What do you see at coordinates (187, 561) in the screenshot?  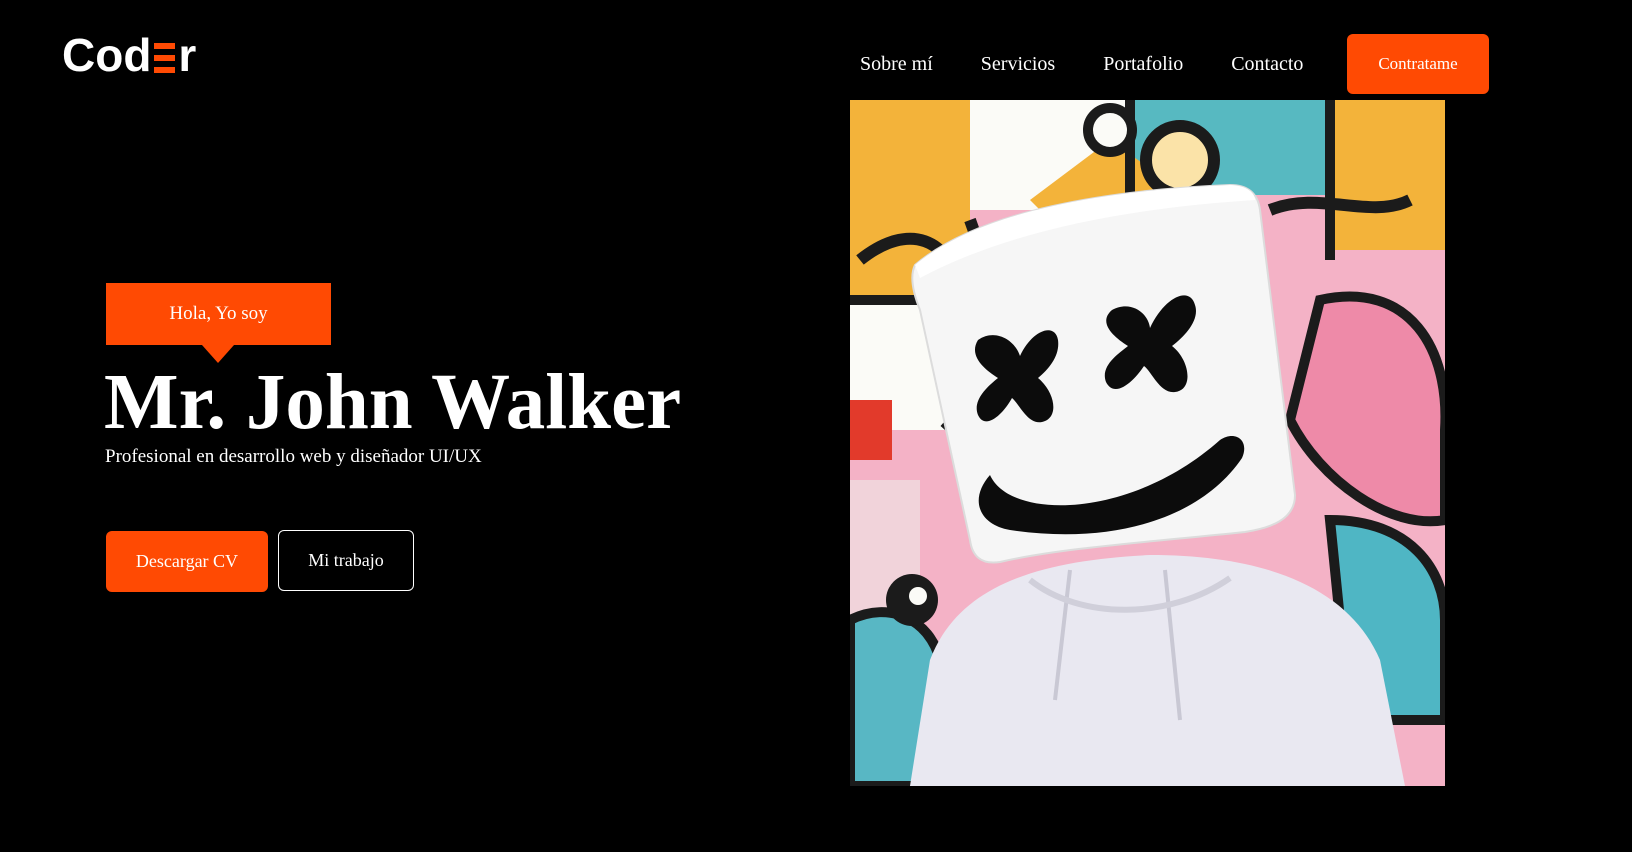 I see `download-cv-button: Descargar CV` at bounding box center [187, 561].